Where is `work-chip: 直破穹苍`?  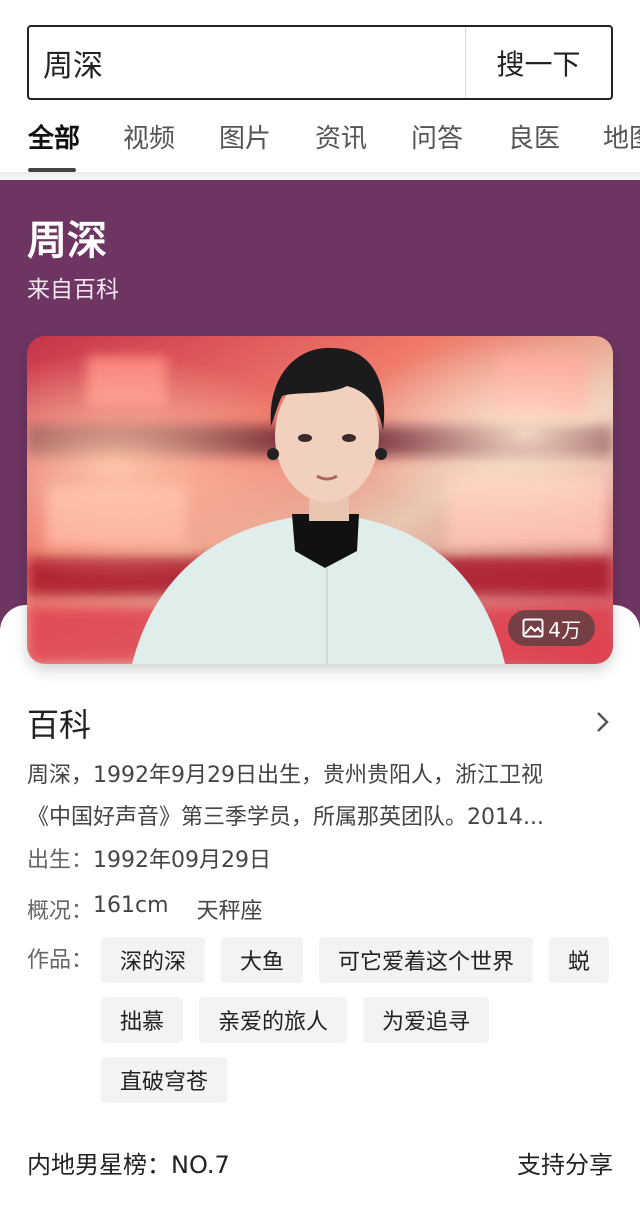 work-chip: 直破穹苍 is located at coordinates (164, 1080).